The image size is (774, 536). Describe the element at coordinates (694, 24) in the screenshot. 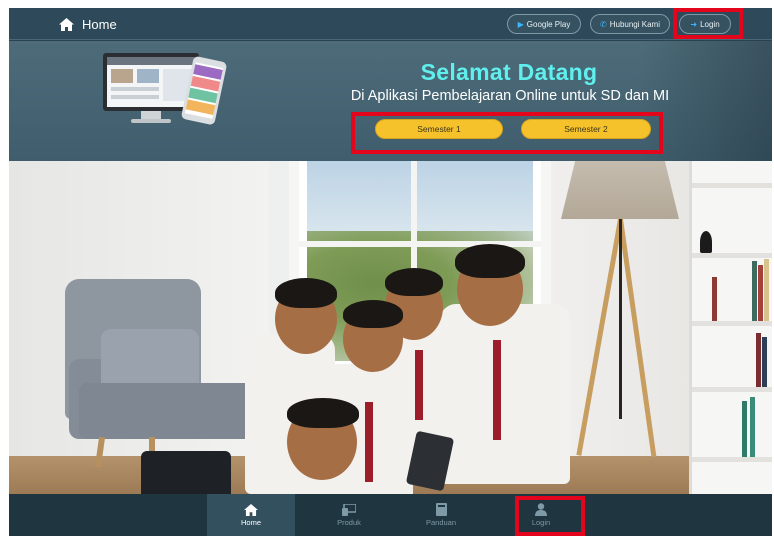

I see `sign-in-icon: ➜` at that location.